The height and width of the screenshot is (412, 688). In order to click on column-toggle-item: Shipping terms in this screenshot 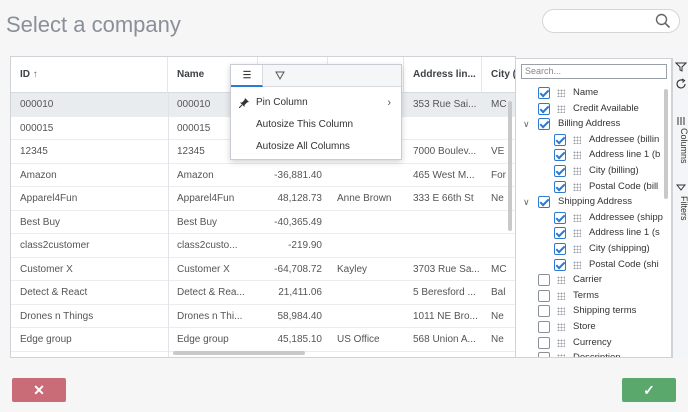, I will do `click(589, 311)`.